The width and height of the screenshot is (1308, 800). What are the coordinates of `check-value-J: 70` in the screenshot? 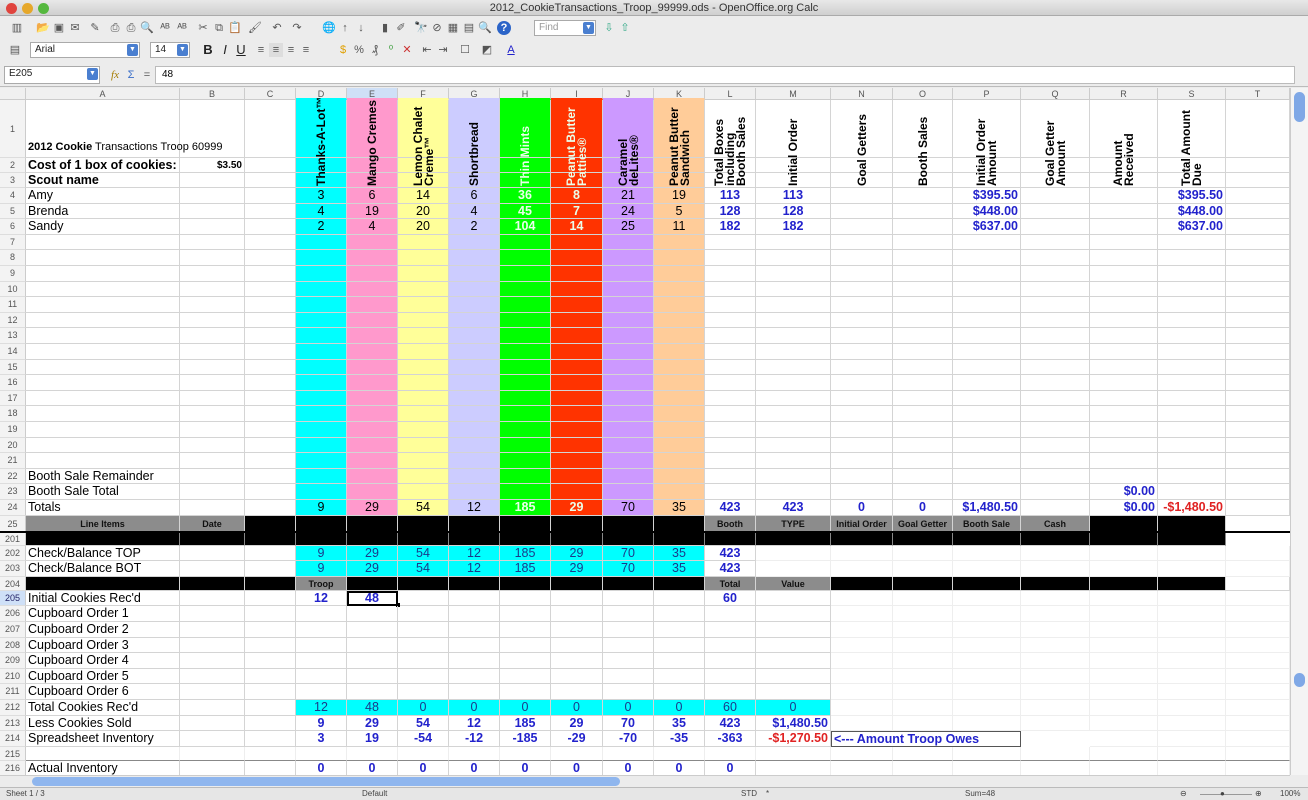 It's located at (628, 569).